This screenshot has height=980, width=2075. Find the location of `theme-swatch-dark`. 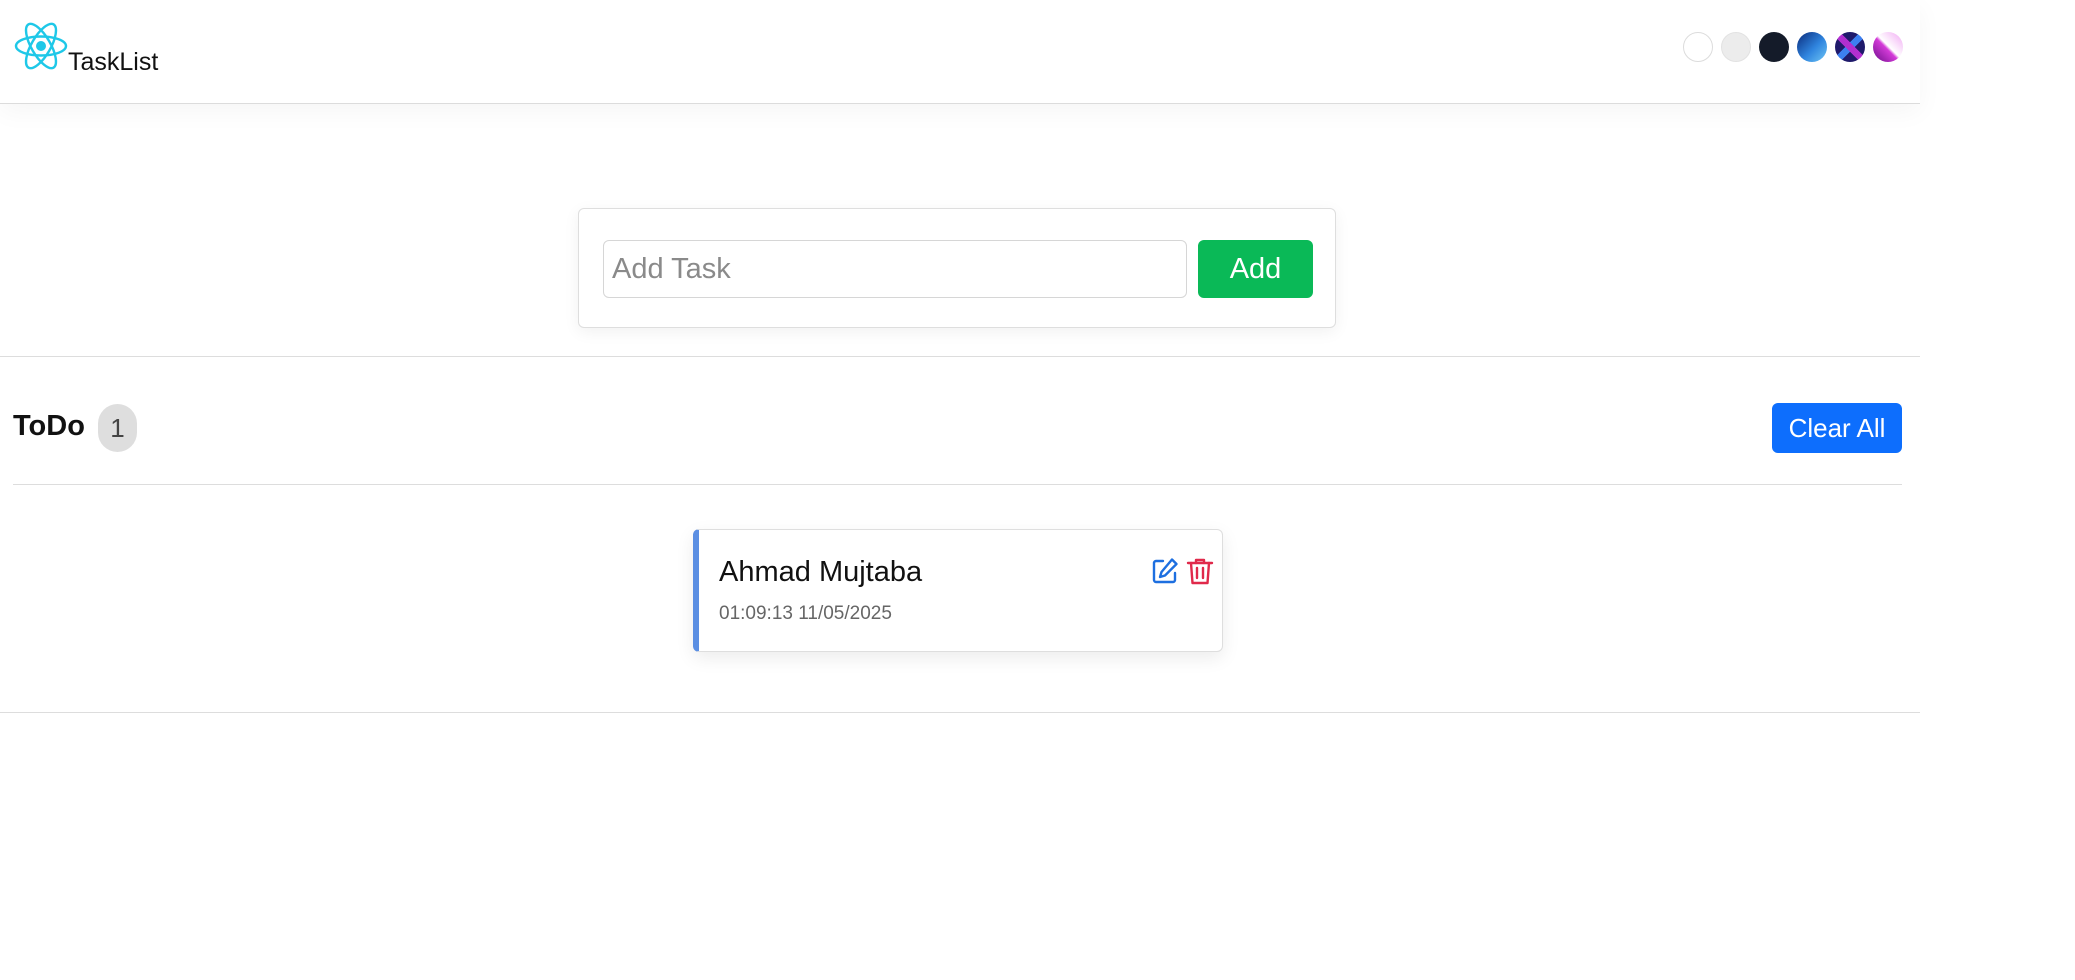

theme-swatch-dark is located at coordinates (1774, 47).